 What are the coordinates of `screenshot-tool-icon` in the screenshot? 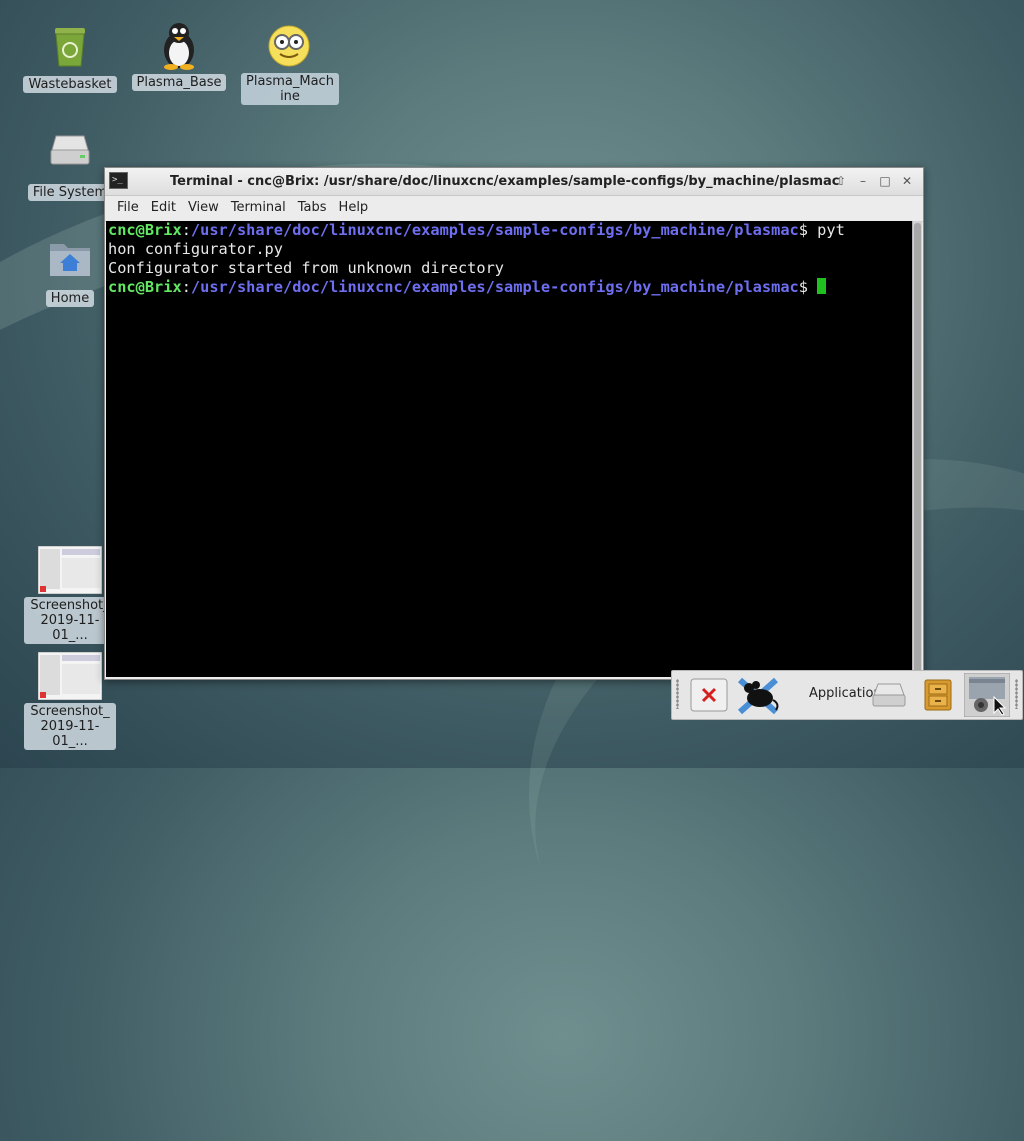 It's located at (987, 696).